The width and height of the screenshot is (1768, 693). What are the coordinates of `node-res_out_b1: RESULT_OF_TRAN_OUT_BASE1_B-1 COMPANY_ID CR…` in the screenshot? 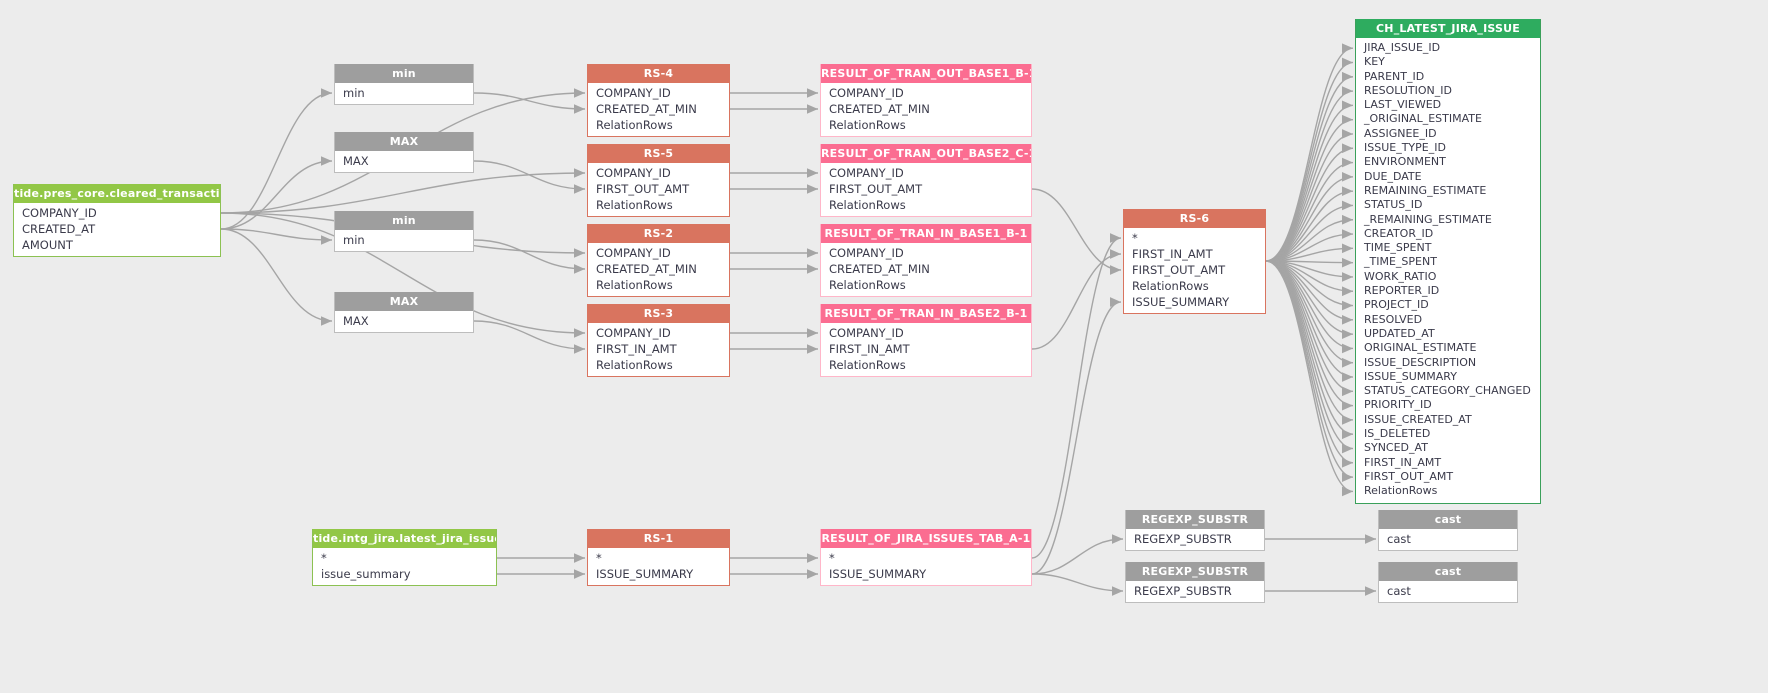 It's located at (926, 100).